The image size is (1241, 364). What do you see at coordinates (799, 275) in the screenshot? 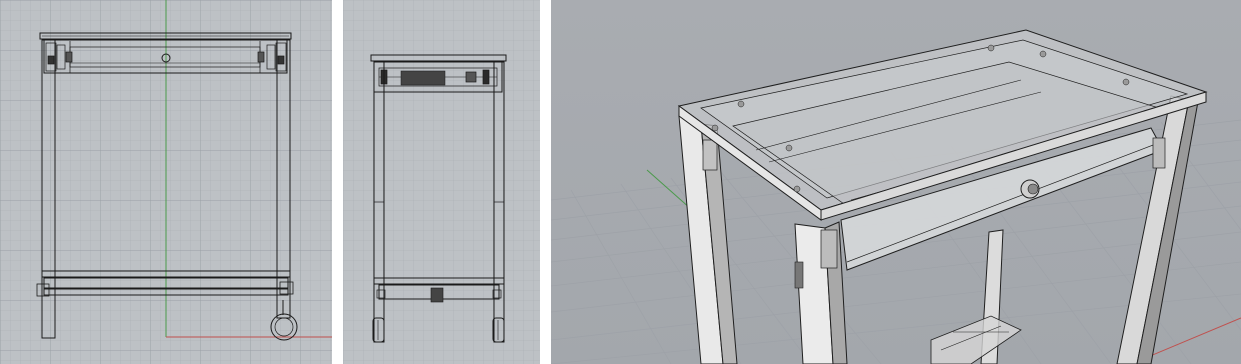
I see `caster-wheel-icon` at bounding box center [799, 275].